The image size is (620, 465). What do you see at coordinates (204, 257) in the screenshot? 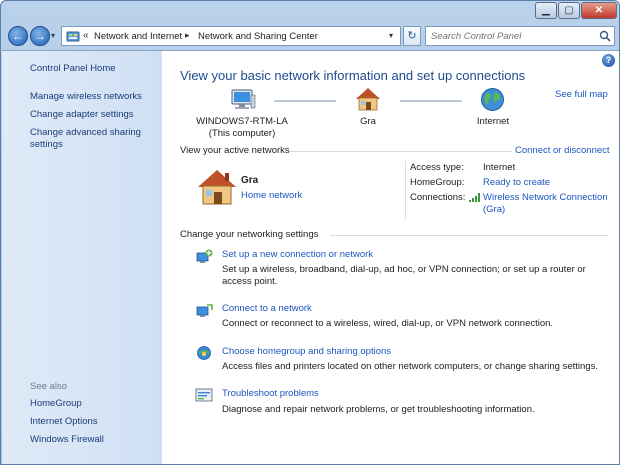
I see `new-connection-icon` at bounding box center [204, 257].